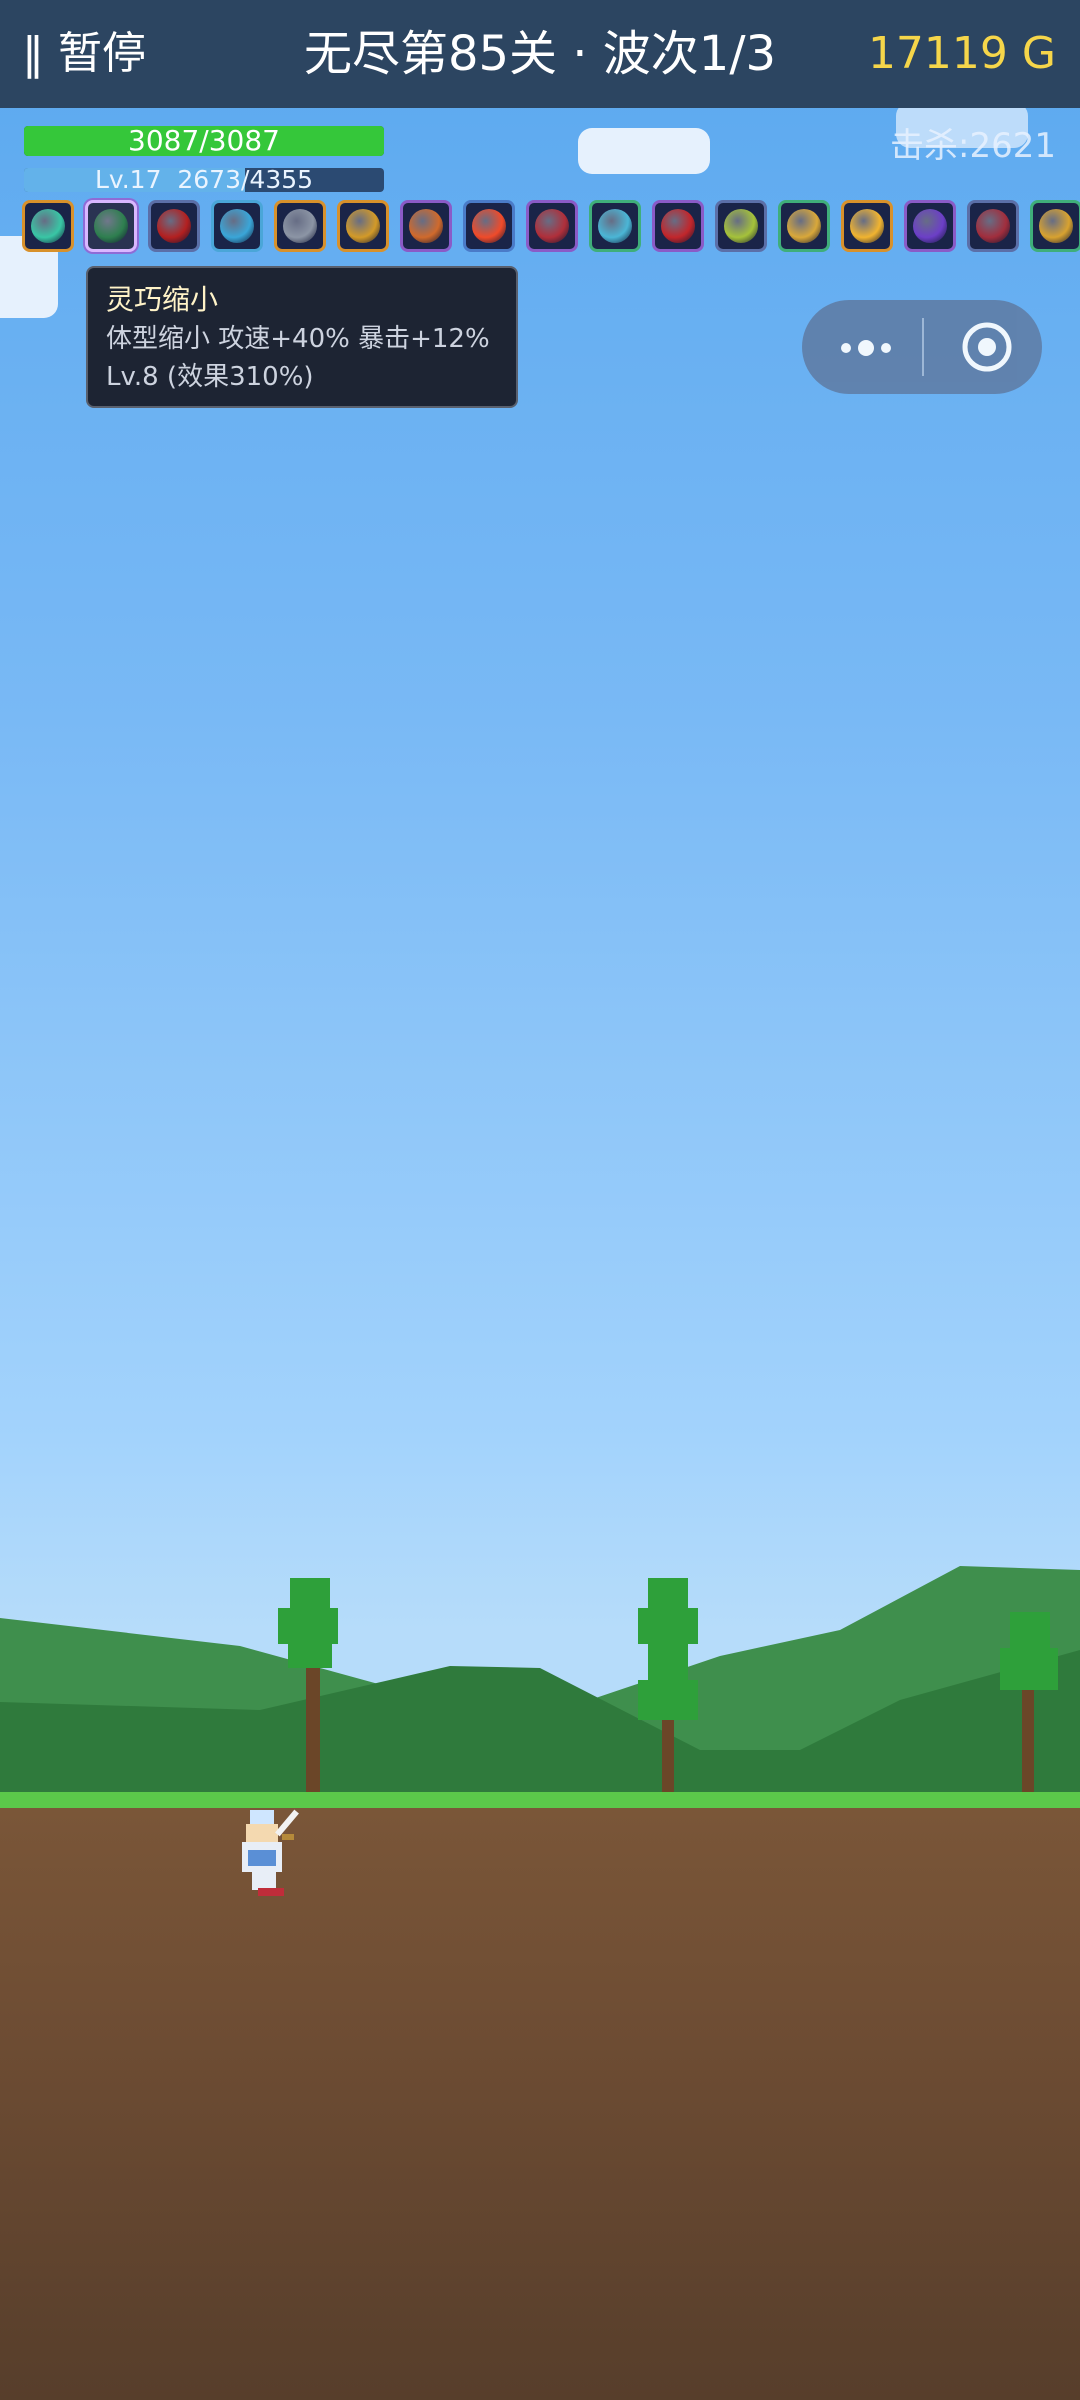 The width and height of the screenshot is (1080, 2400). I want to click on skill-bar, so click(551, 228).